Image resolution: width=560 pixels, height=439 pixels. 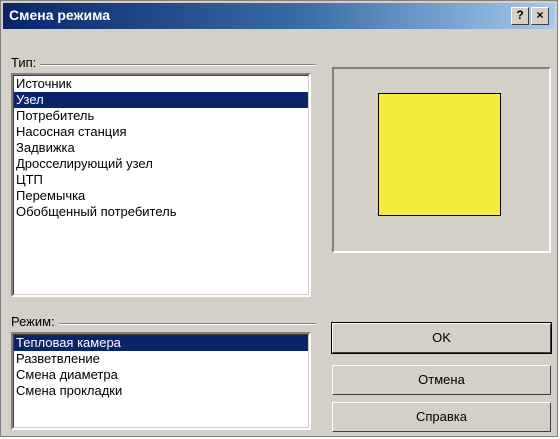 What do you see at coordinates (441, 380) in the screenshot?
I see `cancel-button: Отмена` at bounding box center [441, 380].